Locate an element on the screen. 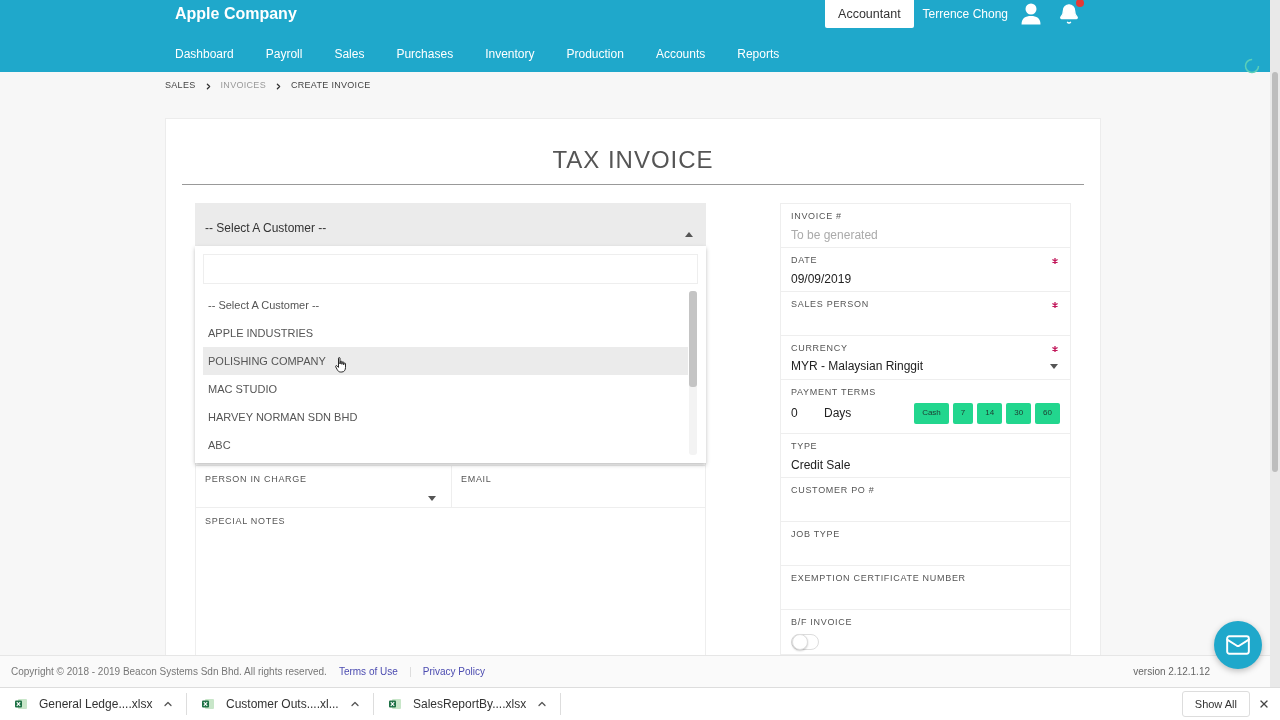 This screenshot has height=720, width=1280. field-label: PERSON IN CHARGE is located at coordinates (256, 479).